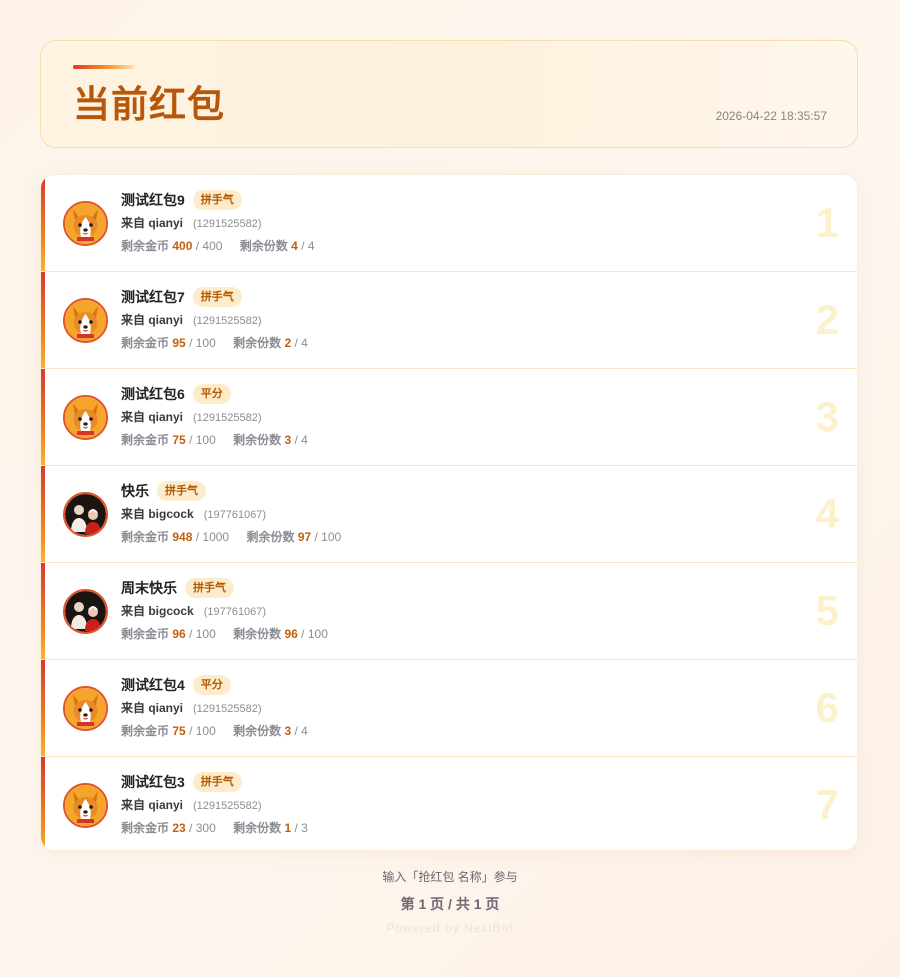 The image size is (900, 977). What do you see at coordinates (277, 246) in the screenshot?
I see `shares-stat: 剩余份数 4 / 4` at bounding box center [277, 246].